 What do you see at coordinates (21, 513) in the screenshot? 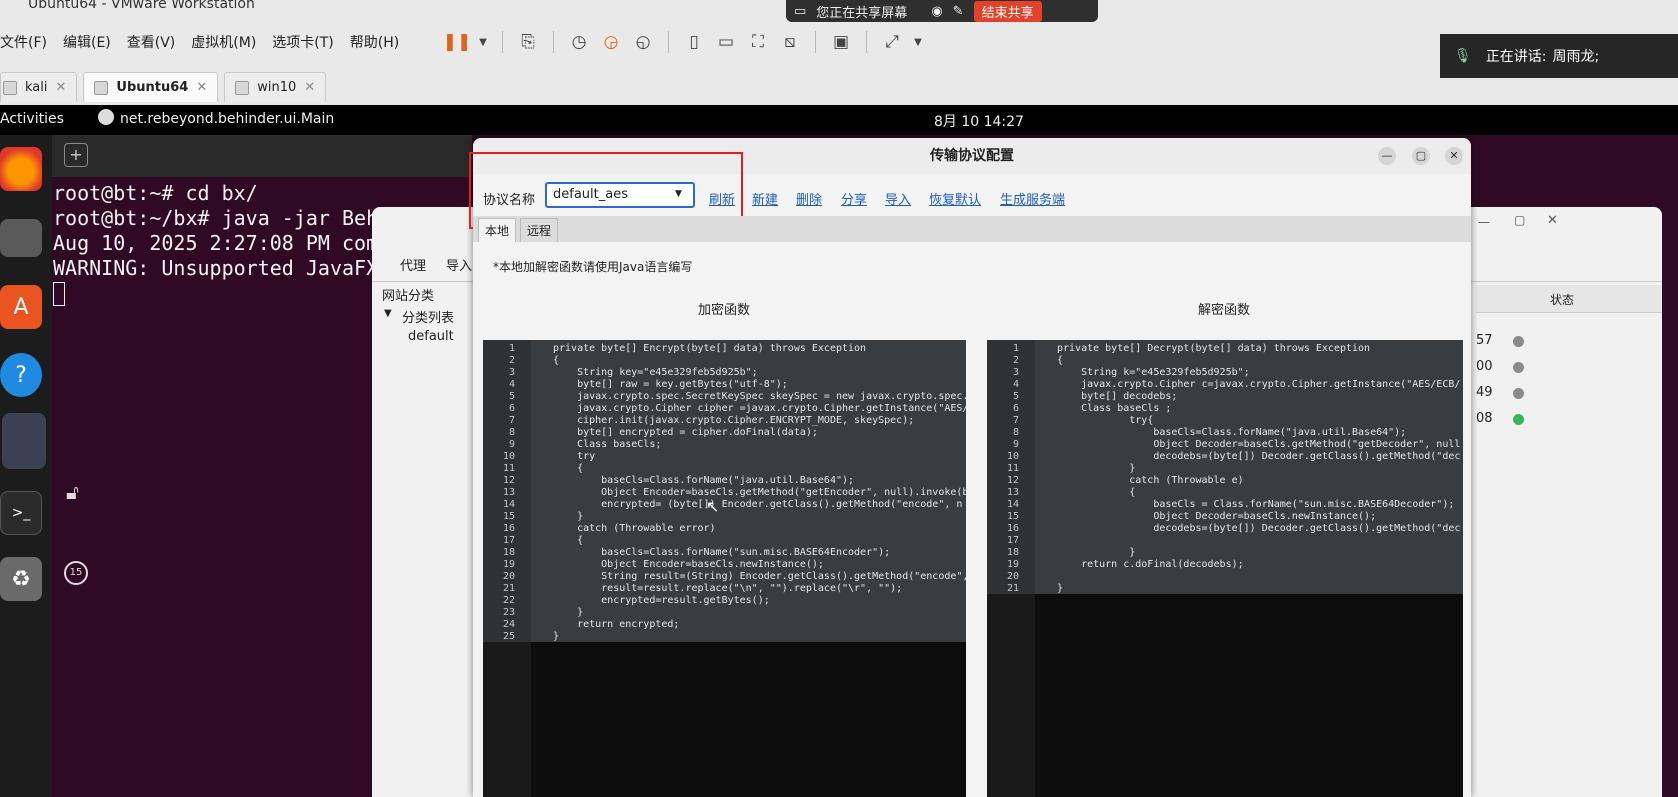
I see `terminal-icon: >_` at bounding box center [21, 513].